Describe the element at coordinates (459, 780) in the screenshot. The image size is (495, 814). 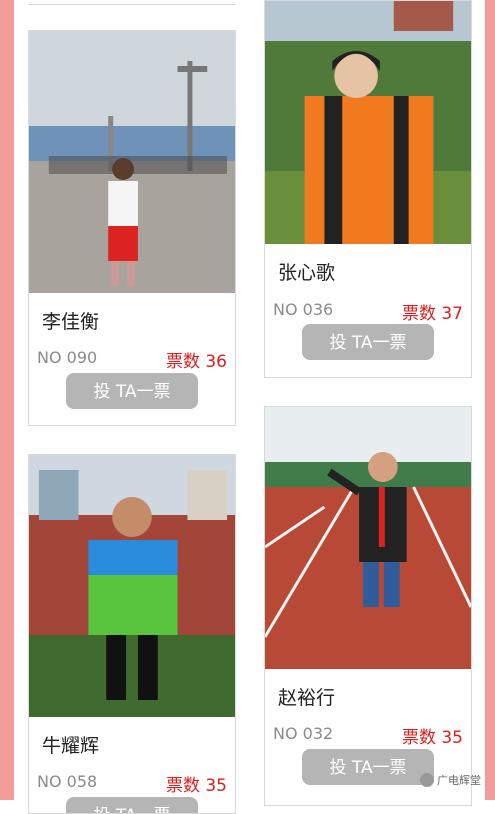
I see `watermark-text: 广电辉堂` at that location.